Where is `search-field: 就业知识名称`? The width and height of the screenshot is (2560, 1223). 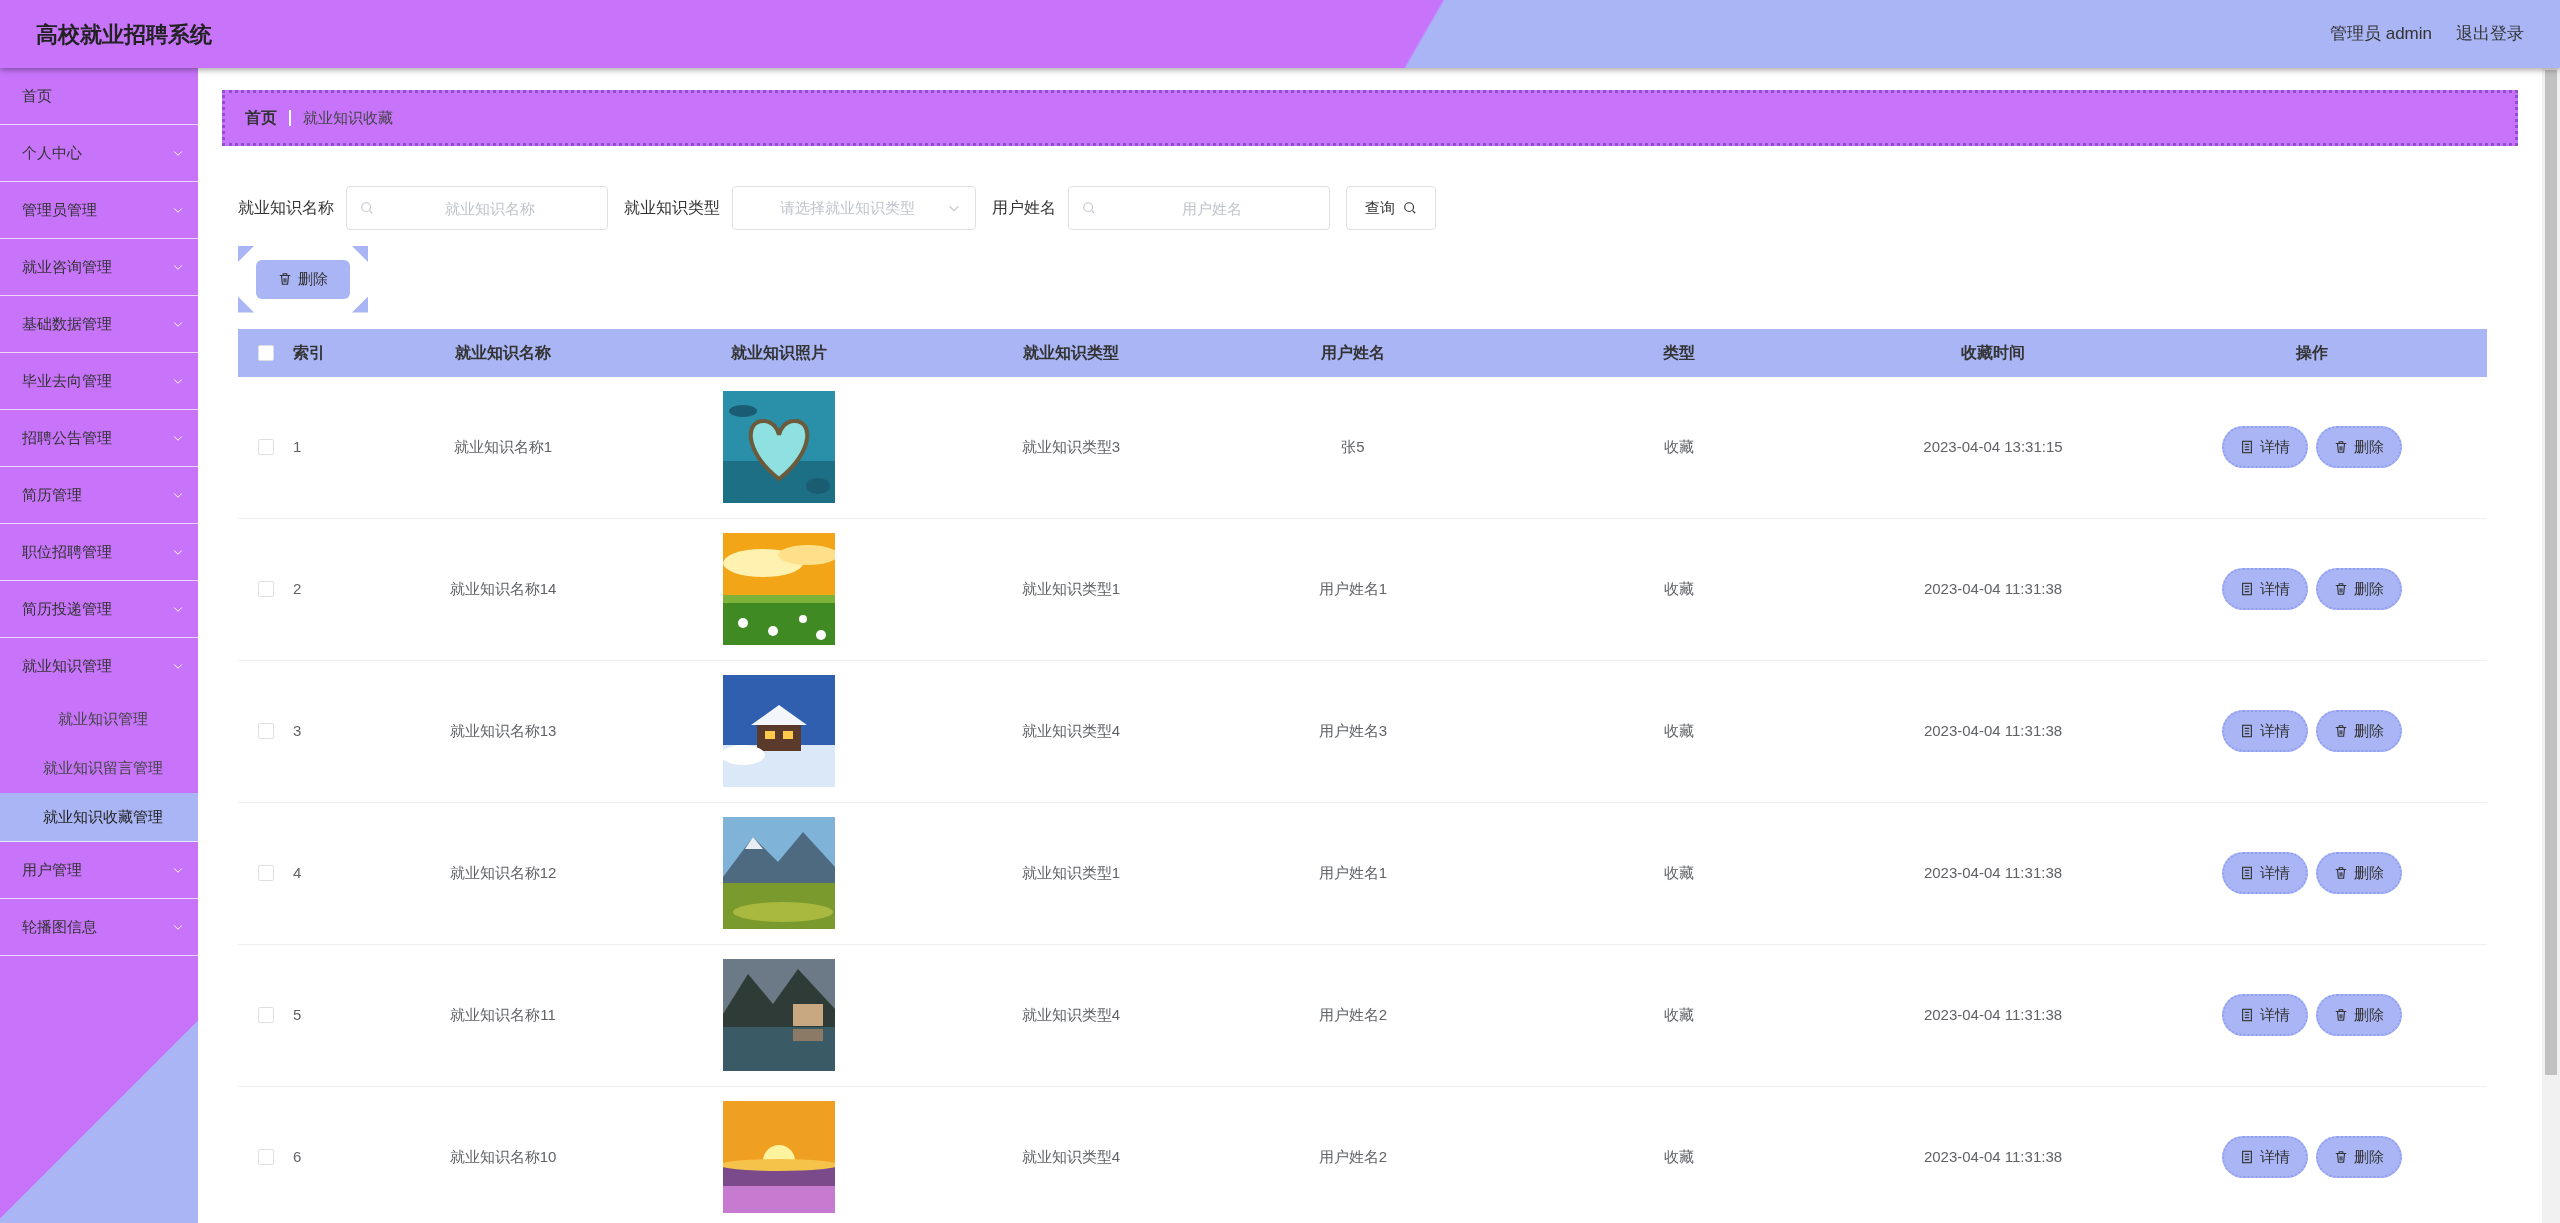
search-field: 就业知识名称 is located at coordinates (477, 208).